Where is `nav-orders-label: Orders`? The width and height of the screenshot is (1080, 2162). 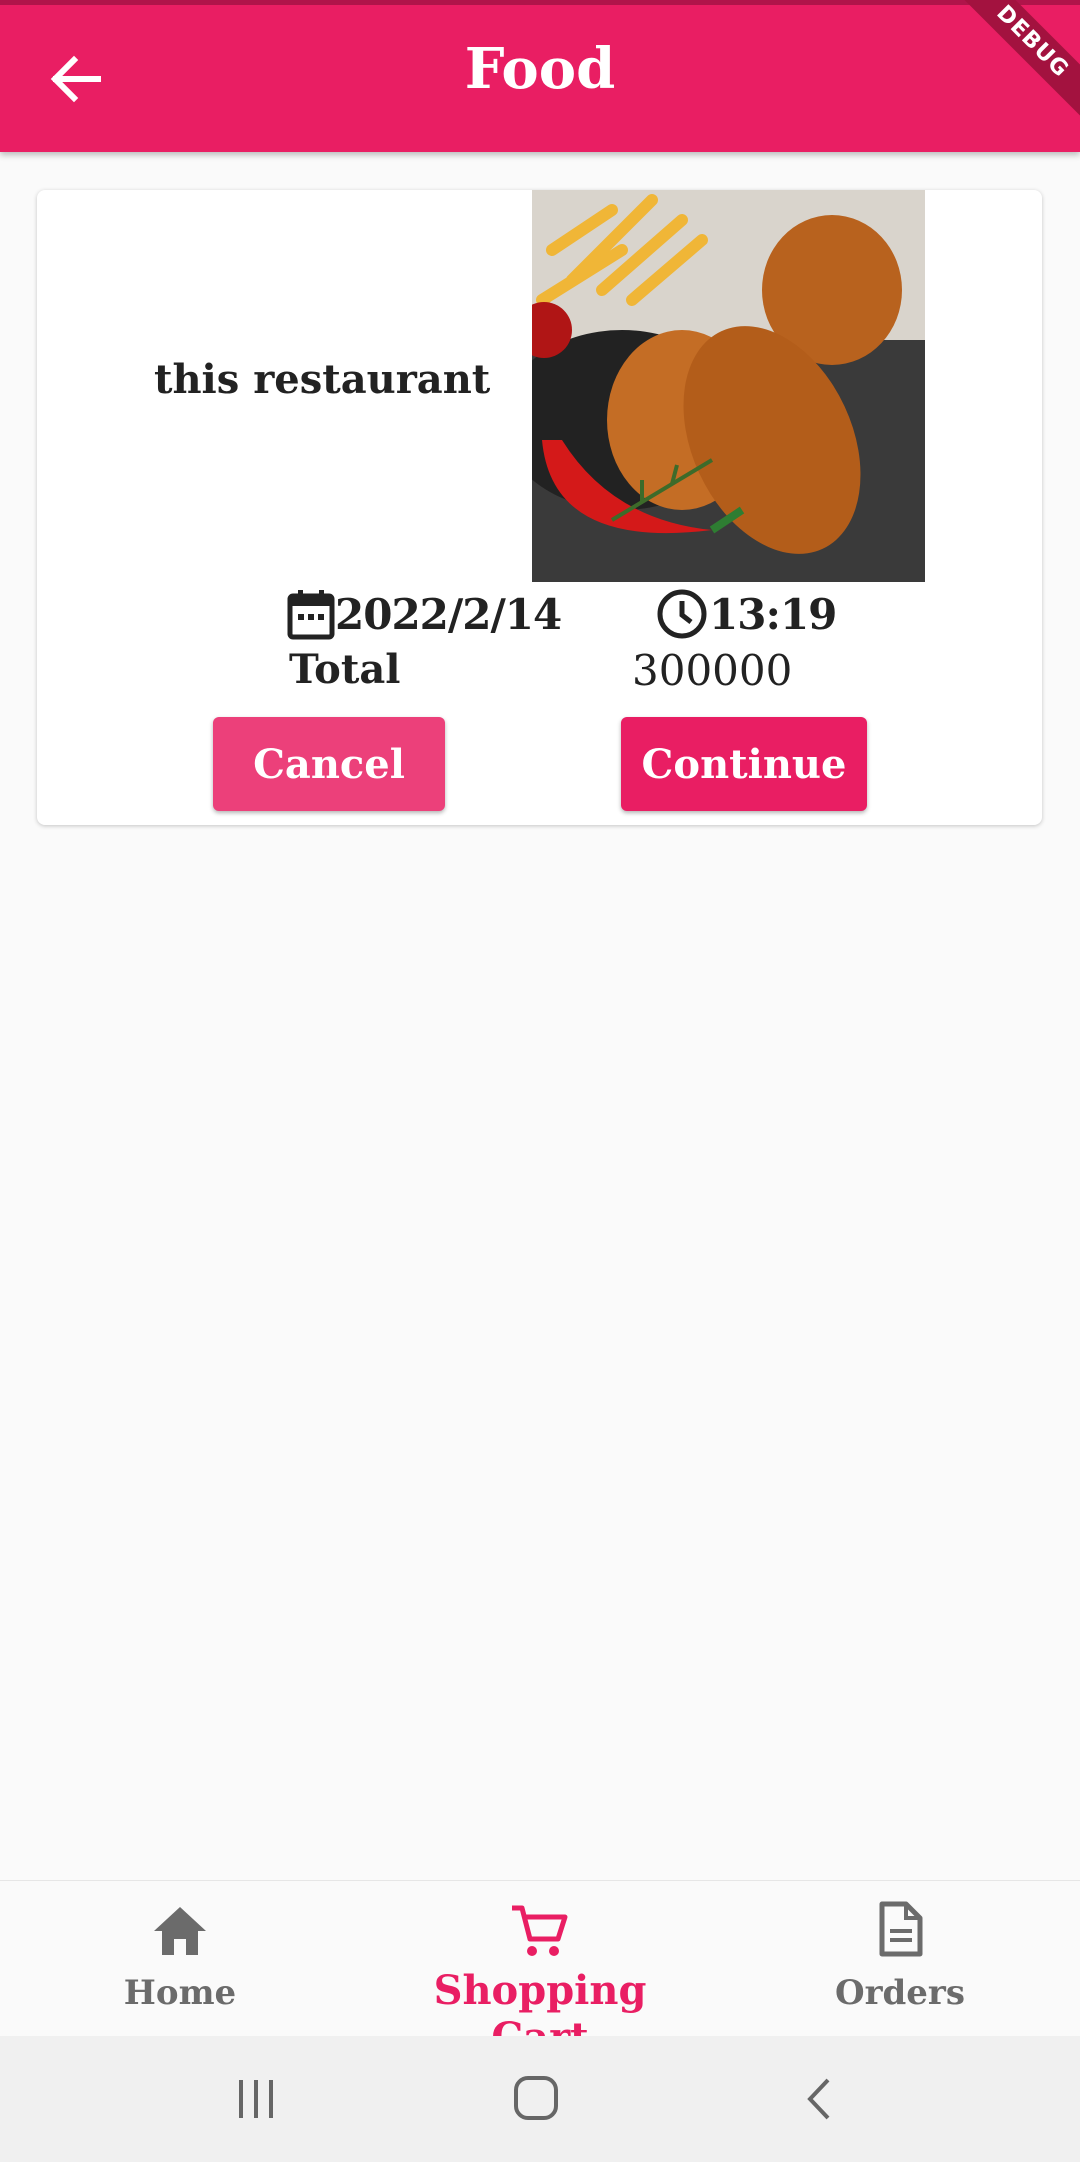
nav-orders-label: Orders is located at coordinates (900, 1993).